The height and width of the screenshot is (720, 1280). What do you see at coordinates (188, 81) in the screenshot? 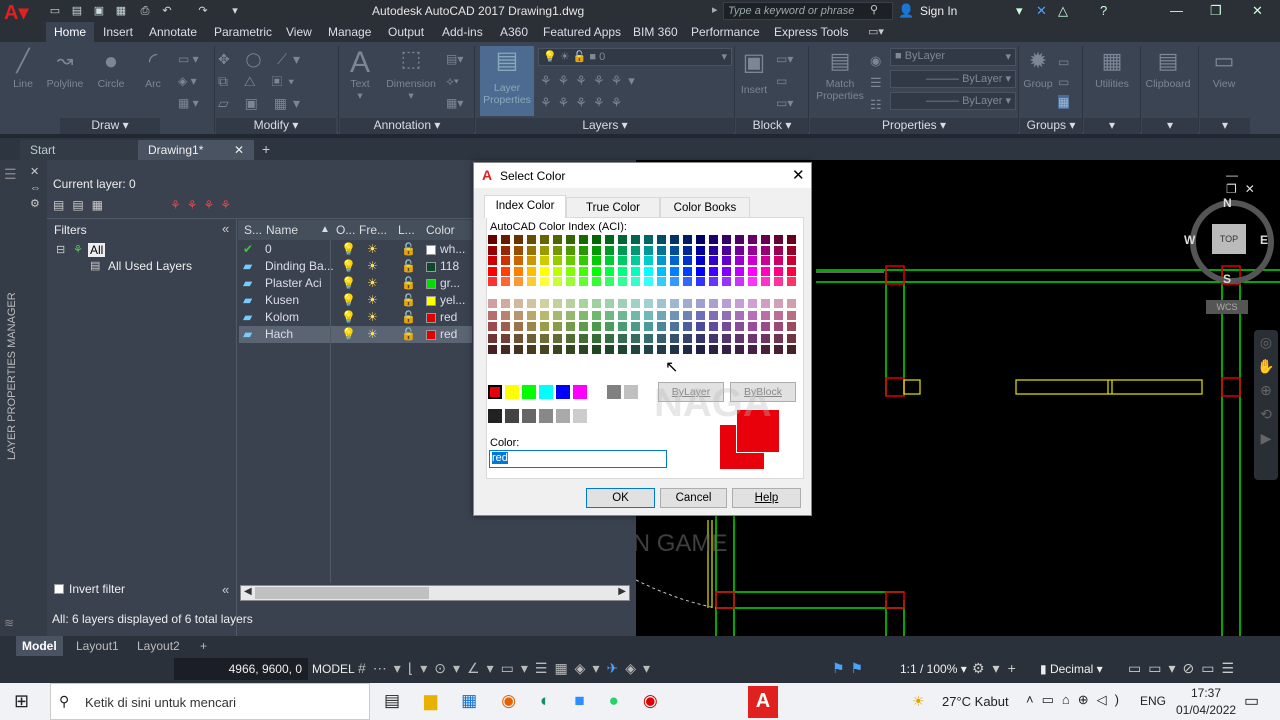
I see `draw-small-tools: ▭ ▾ ◈ ▾ ▦ ▾` at bounding box center [188, 81].